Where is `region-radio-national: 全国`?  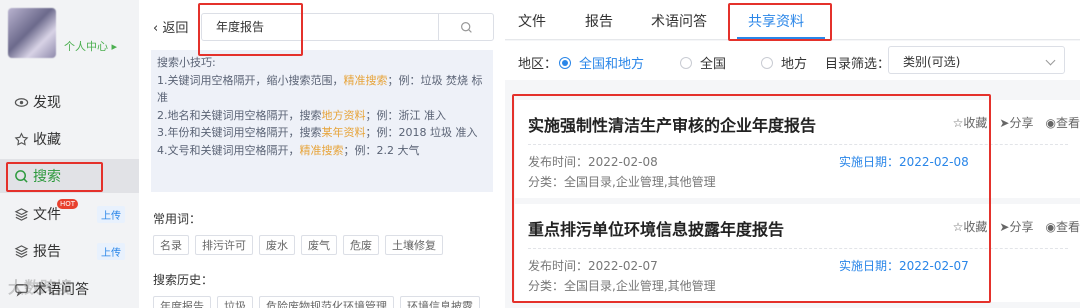
region-radio-national: 全国 is located at coordinates (703, 62).